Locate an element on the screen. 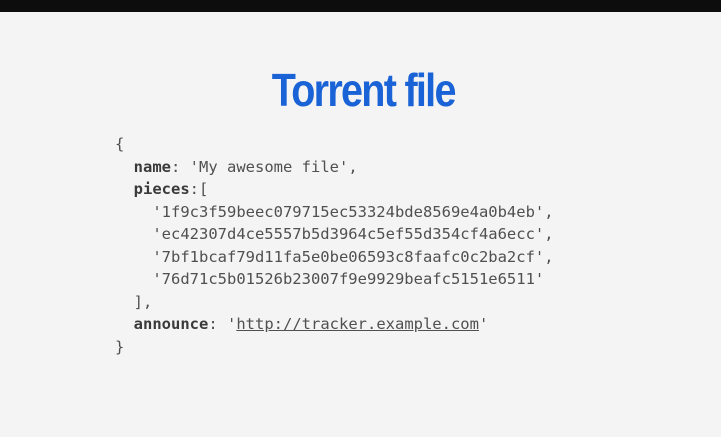  close-brace: } is located at coordinates (120, 346).